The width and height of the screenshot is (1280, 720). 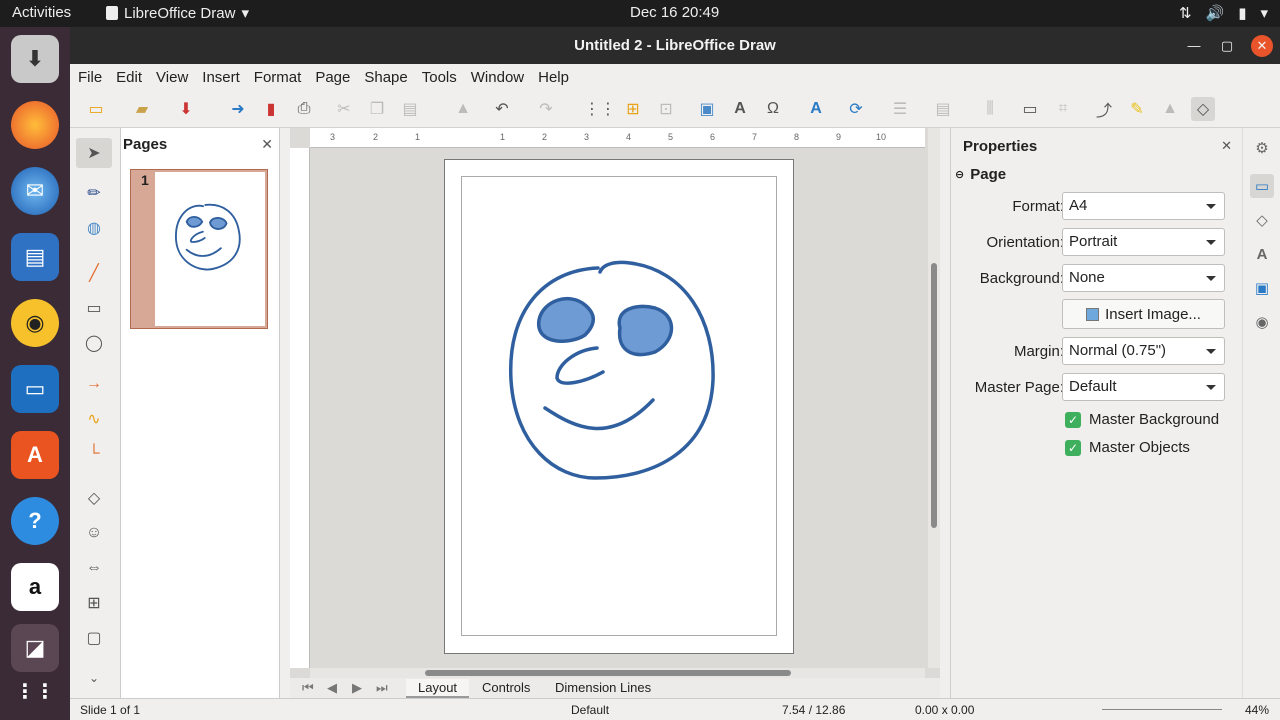 What do you see at coordinates (279, 77) in the screenshot?
I see `menu-format: Format` at bounding box center [279, 77].